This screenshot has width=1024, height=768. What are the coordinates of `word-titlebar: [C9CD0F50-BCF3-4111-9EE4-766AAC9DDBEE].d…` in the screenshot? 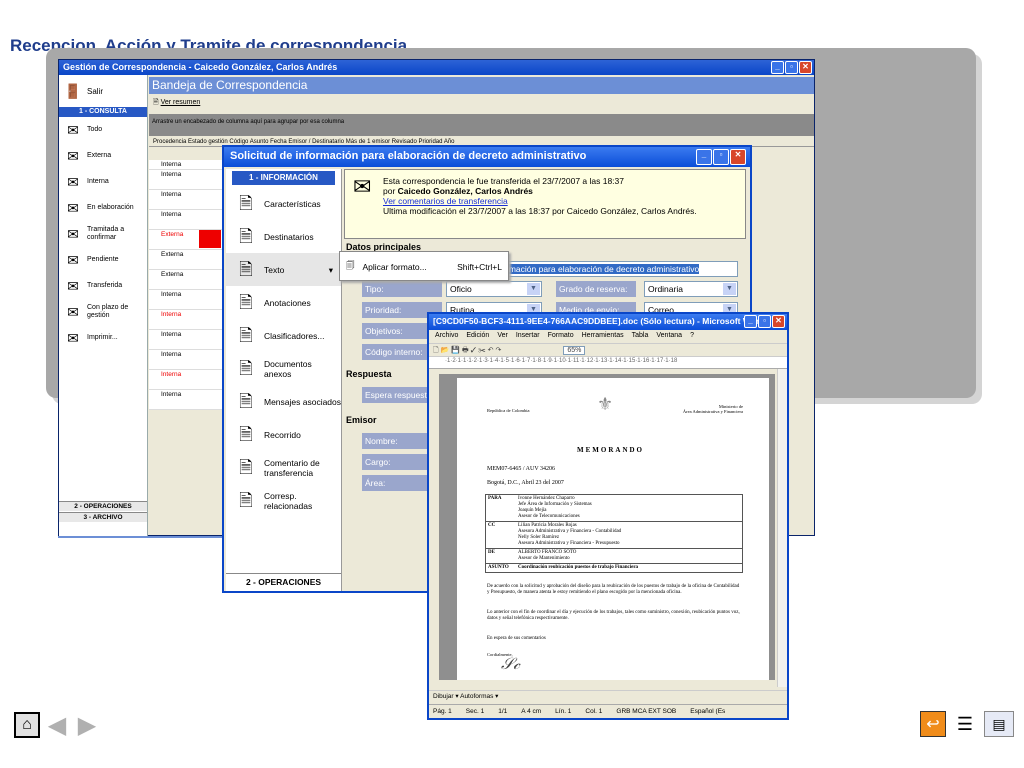 It's located at (608, 322).